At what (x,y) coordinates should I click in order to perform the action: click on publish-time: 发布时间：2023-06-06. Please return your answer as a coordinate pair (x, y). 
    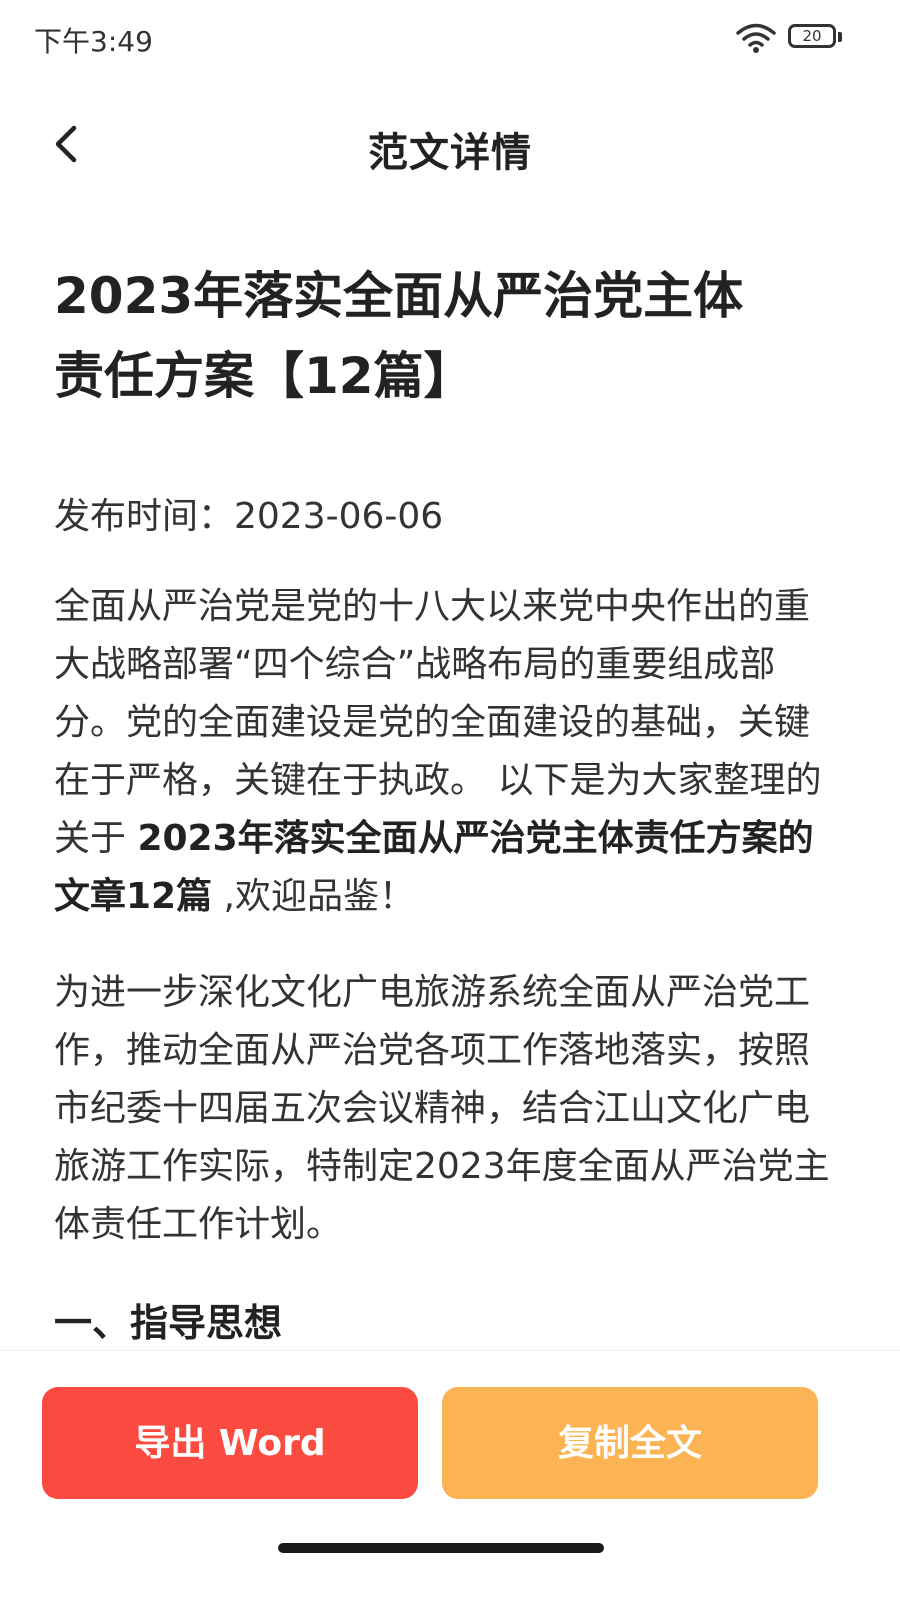
    Looking at the image, I should click on (249, 516).